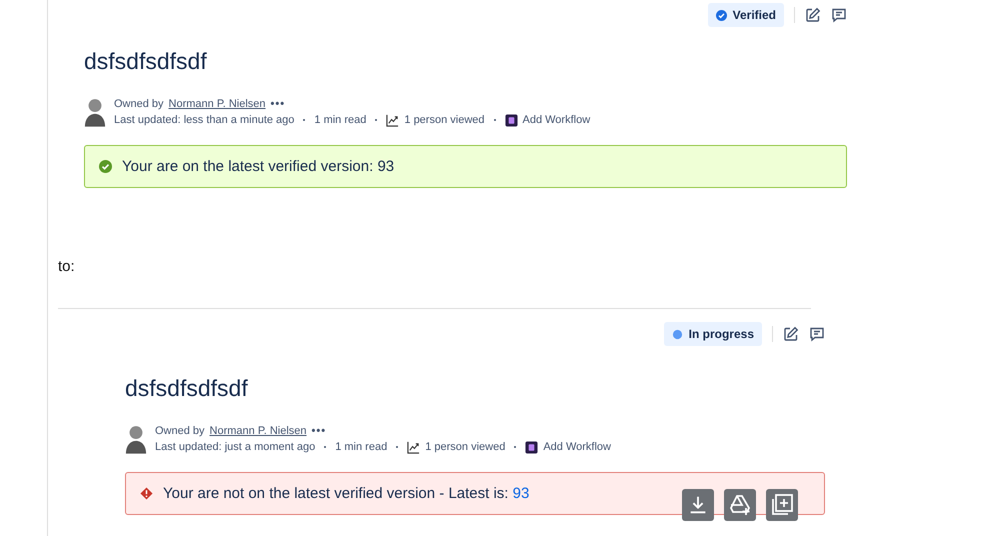 The height and width of the screenshot is (536, 999). I want to click on status-badge: In progress, so click(713, 334).